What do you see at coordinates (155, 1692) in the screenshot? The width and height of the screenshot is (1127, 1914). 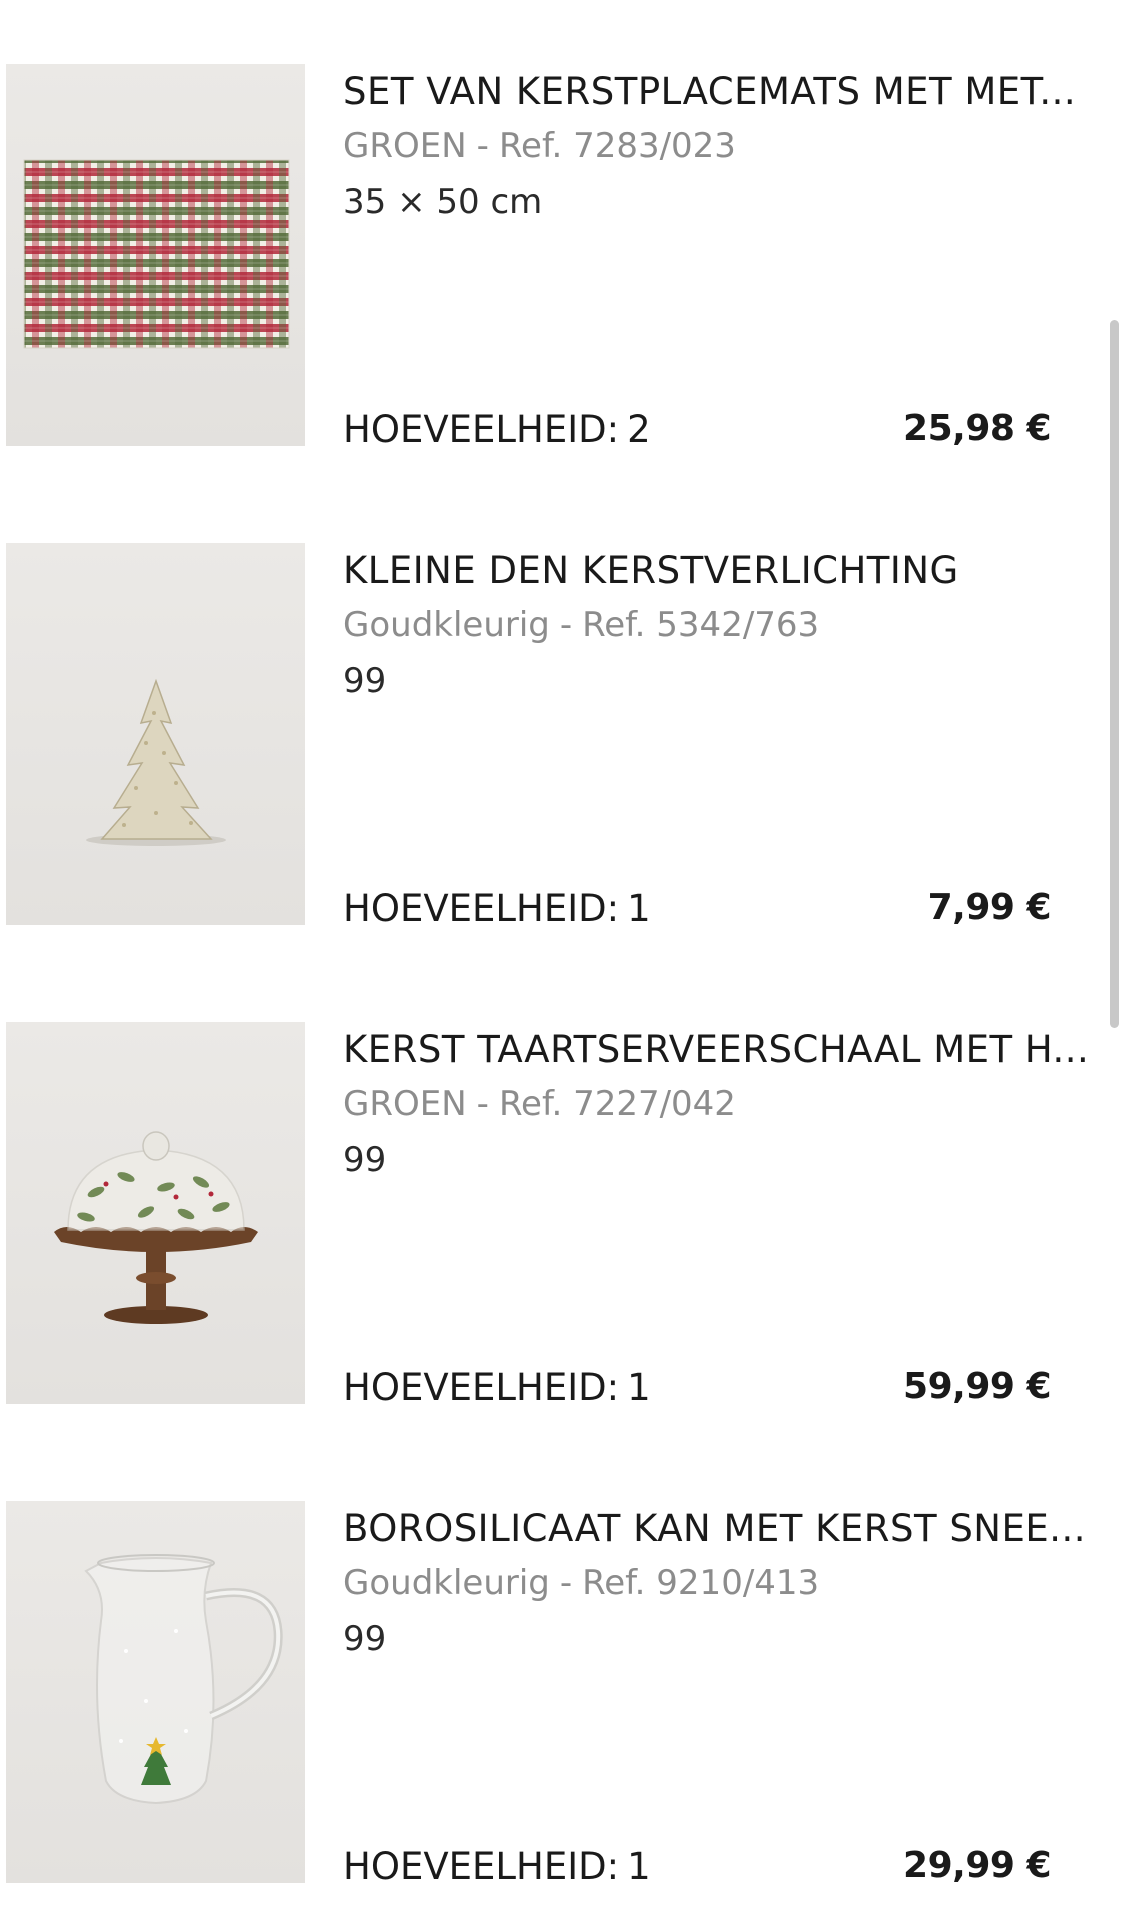 I see `glass-jug-image` at bounding box center [155, 1692].